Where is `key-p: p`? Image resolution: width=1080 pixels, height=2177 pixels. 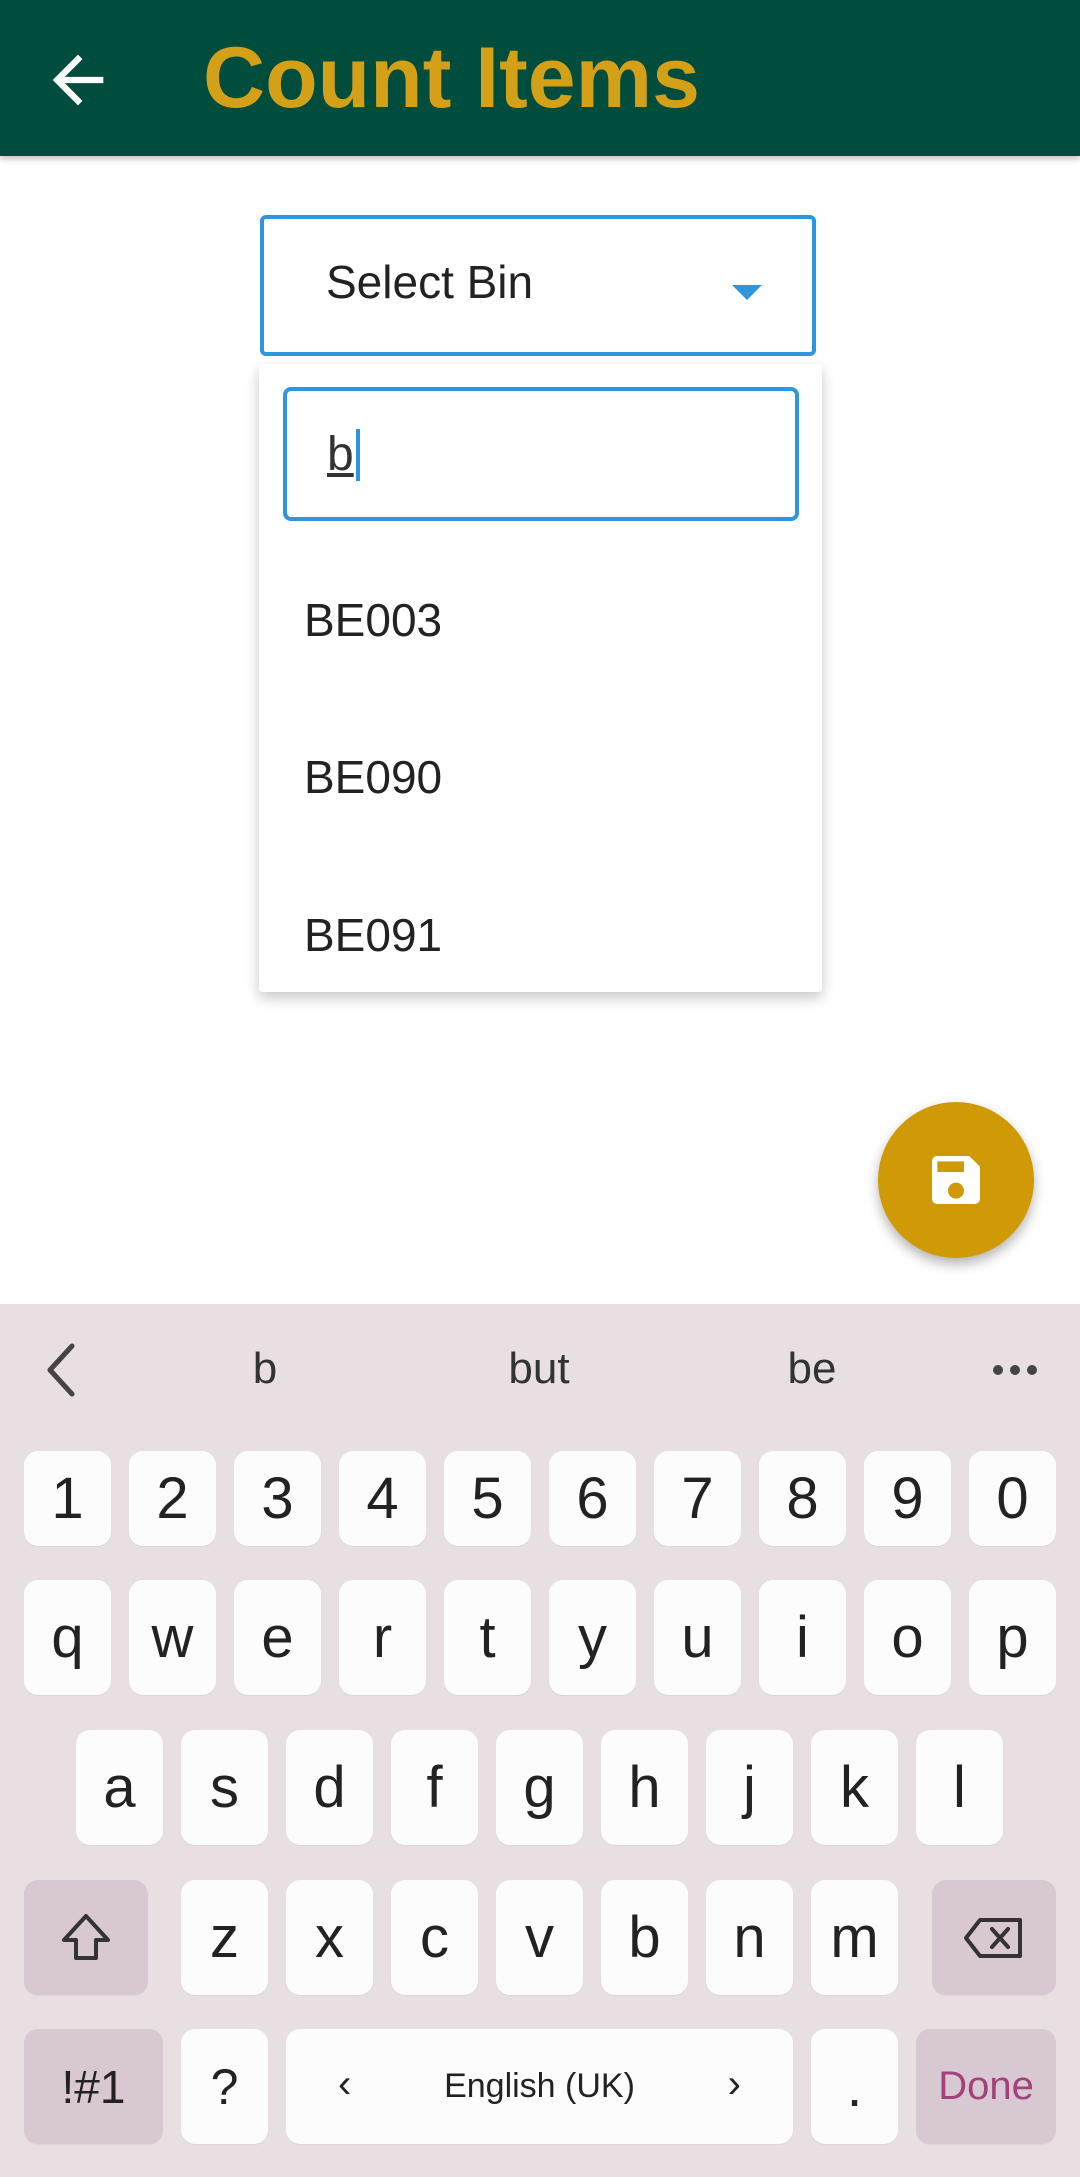 key-p: p is located at coordinates (1012, 1637).